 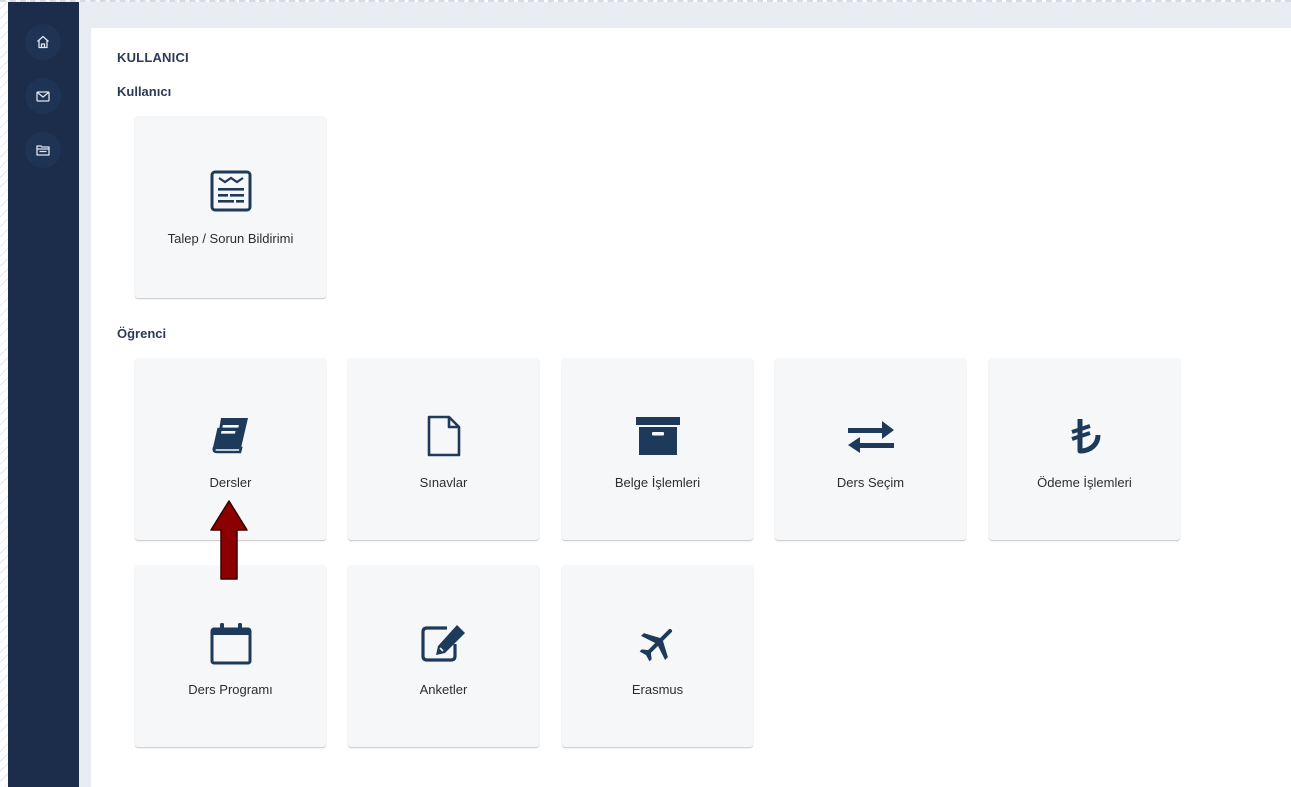 I want to click on tile-sinavlar: Sınavlar, so click(x=443, y=449).